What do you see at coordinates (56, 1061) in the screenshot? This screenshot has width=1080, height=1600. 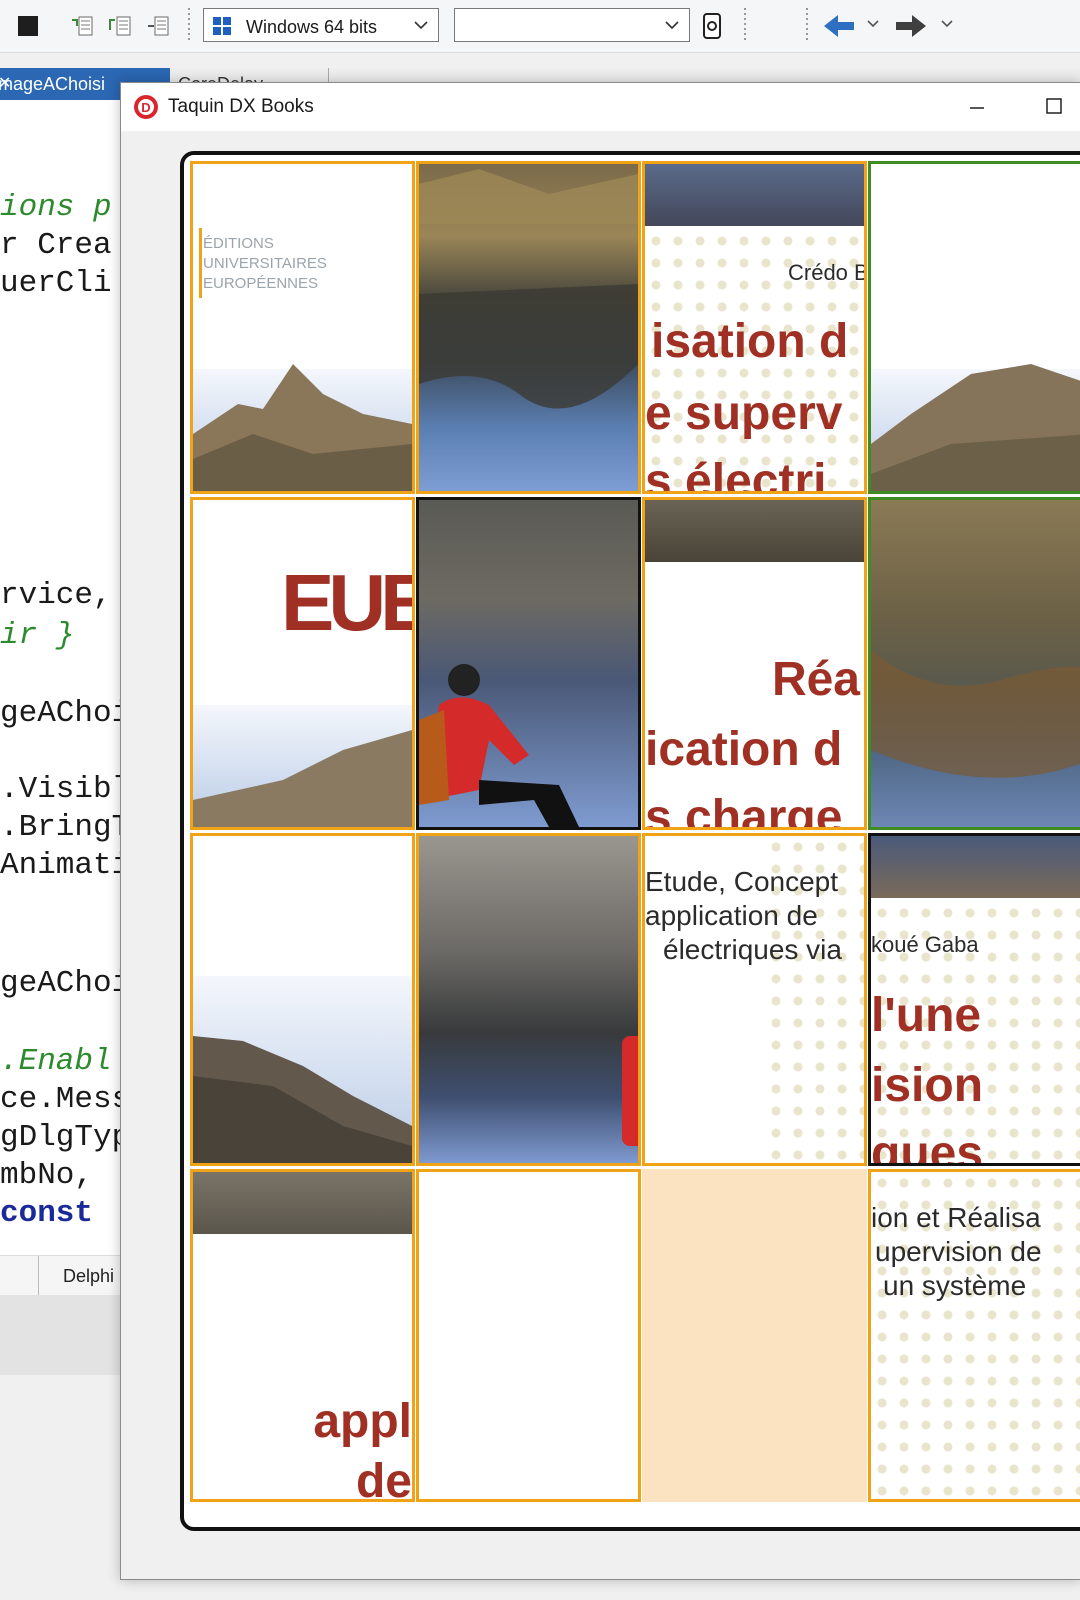 I see `code-line: .Enabl` at bounding box center [56, 1061].